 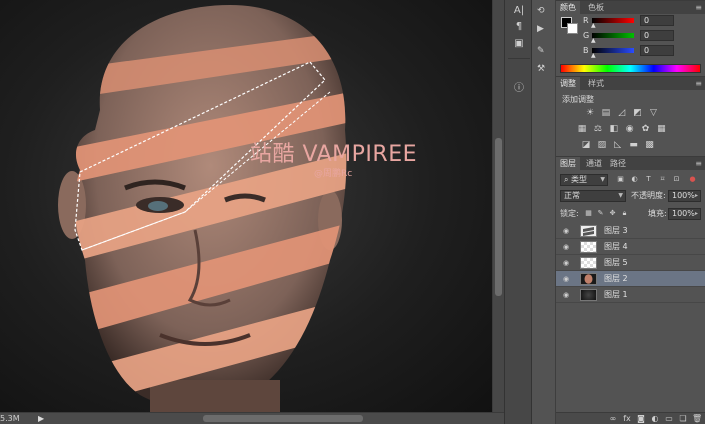 I want to click on filter-toggle-icon: ●, so click(x=692, y=179).